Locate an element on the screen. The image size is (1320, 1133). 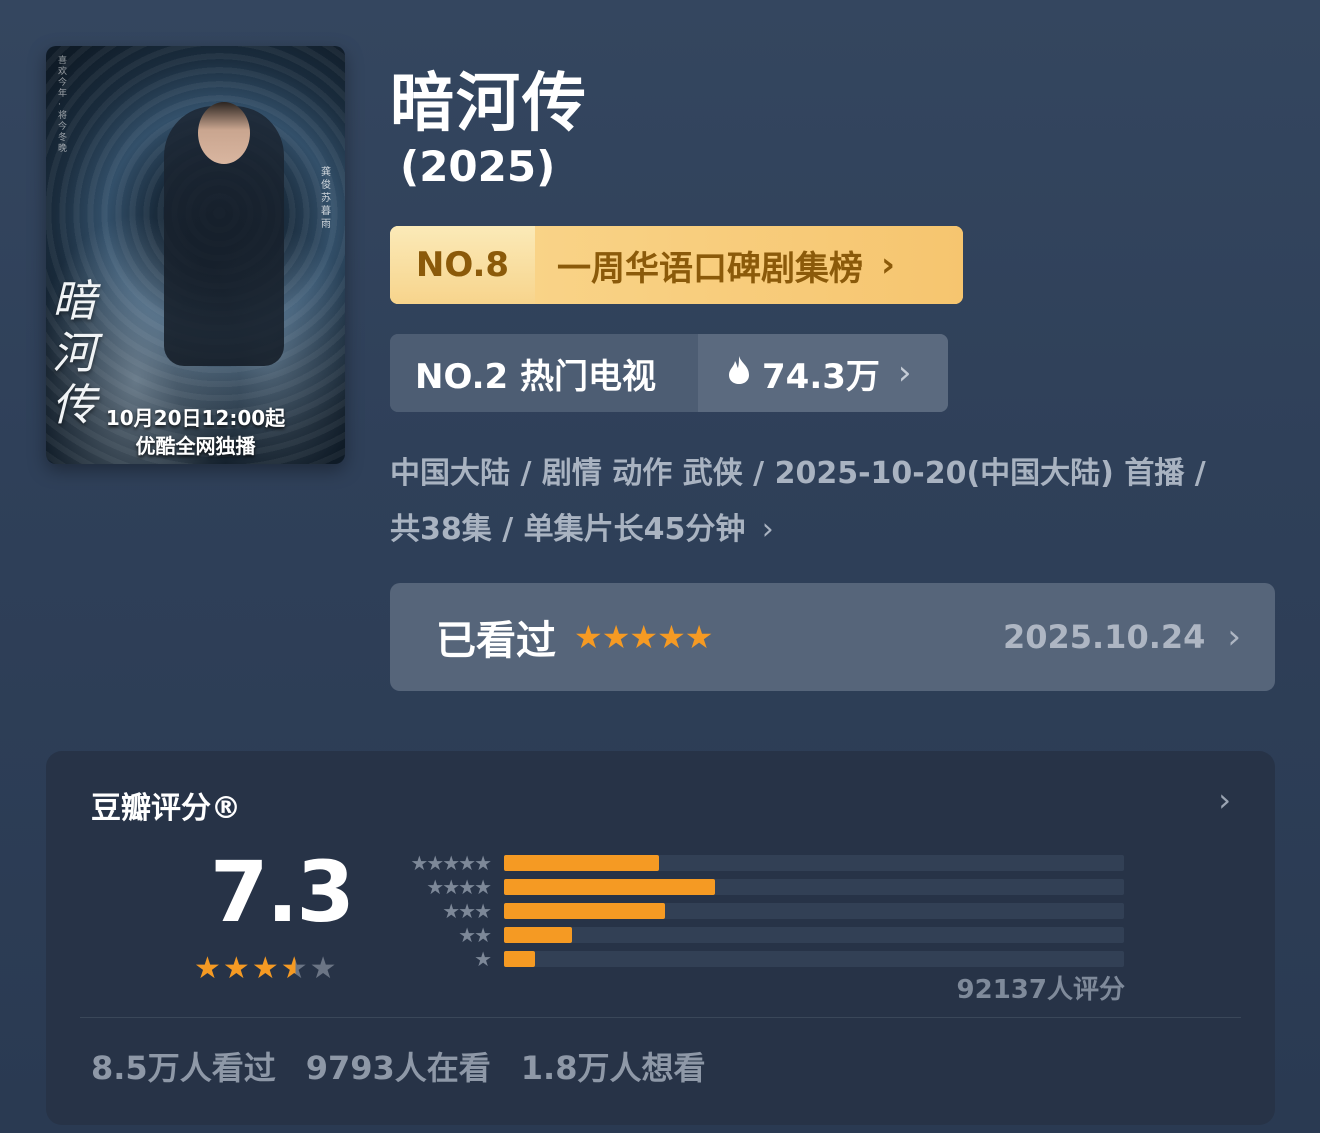
poster-caption-line1: 10月20日12:00起 is located at coordinates (195, 418).